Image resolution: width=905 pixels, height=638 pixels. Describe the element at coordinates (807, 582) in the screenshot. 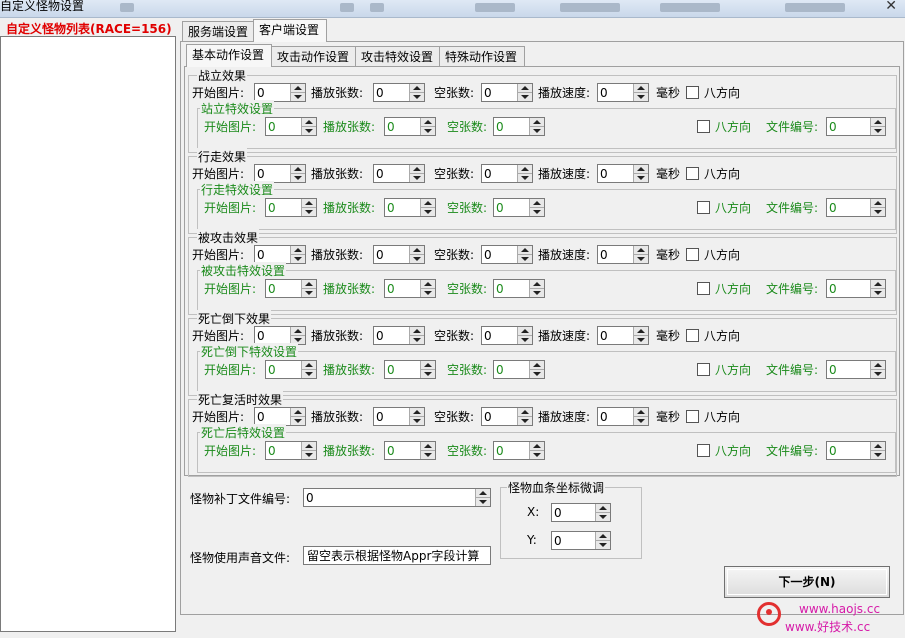

I see `next-button: 下一步(N)` at that location.